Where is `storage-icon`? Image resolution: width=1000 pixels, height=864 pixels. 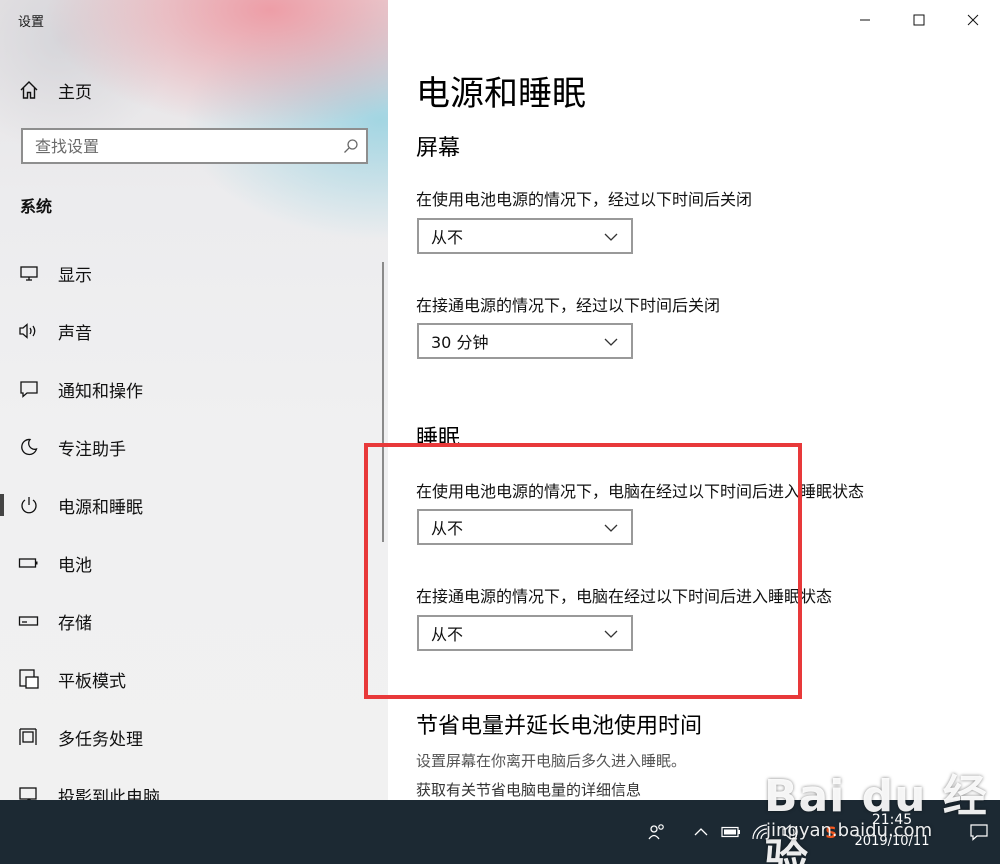 storage-icon is located at coordinates (29, 621).